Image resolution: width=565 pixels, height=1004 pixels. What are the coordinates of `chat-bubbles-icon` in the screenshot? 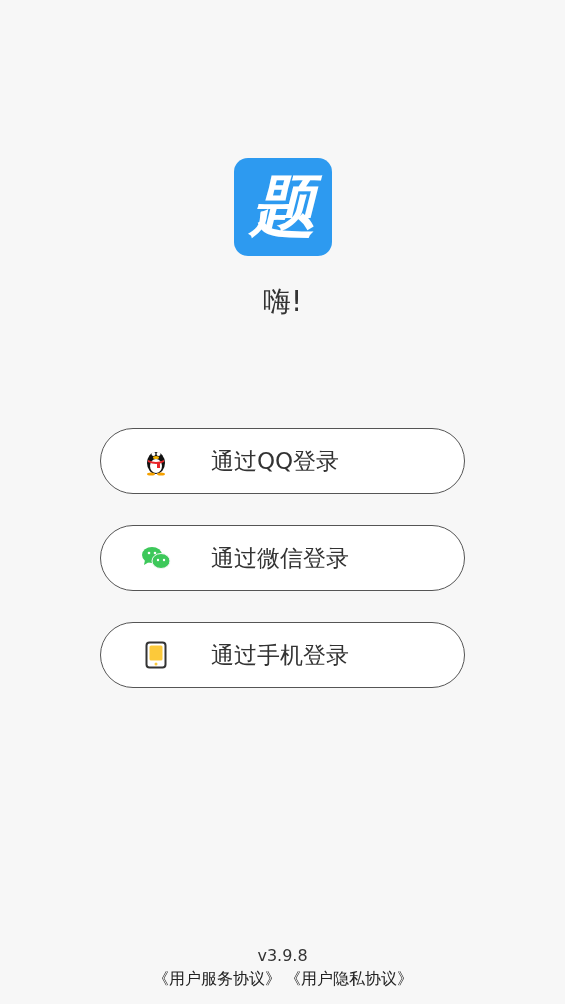 It's located at (156, 558).